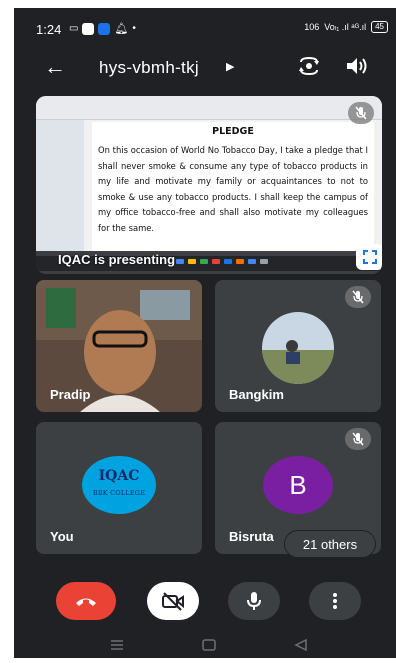 The image size is (396, 663). Describe the element at coordinates (209, 647) in the screenshot. I see `home-icon` at that location.